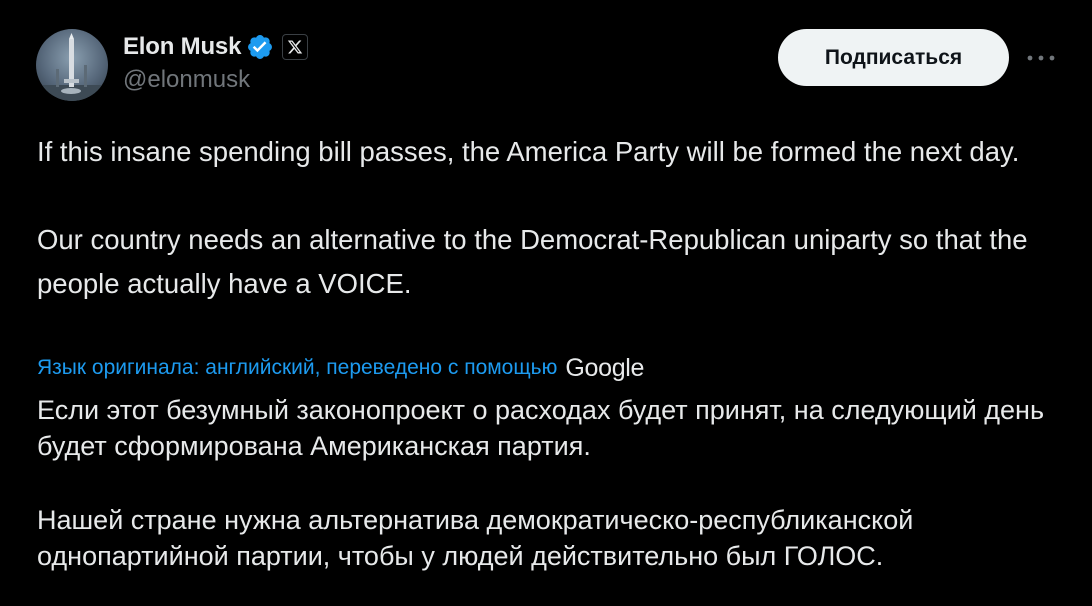 This screenshot has width=1092, height=606. Describe the element at coordinates (260, 47) in the screenshot. I see `verified-badge-icon` at that location.